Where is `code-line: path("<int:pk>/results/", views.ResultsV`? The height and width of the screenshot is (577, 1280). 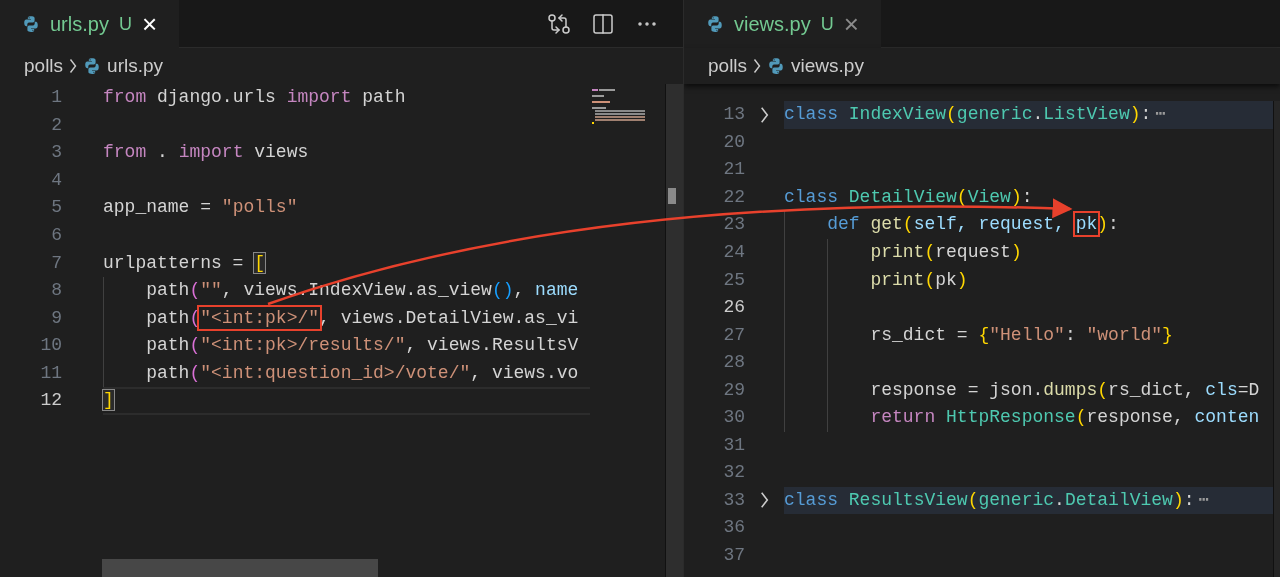
code-line: path("<int:pk>/results/", views.ResultsV is located at coordinates (362, 346).